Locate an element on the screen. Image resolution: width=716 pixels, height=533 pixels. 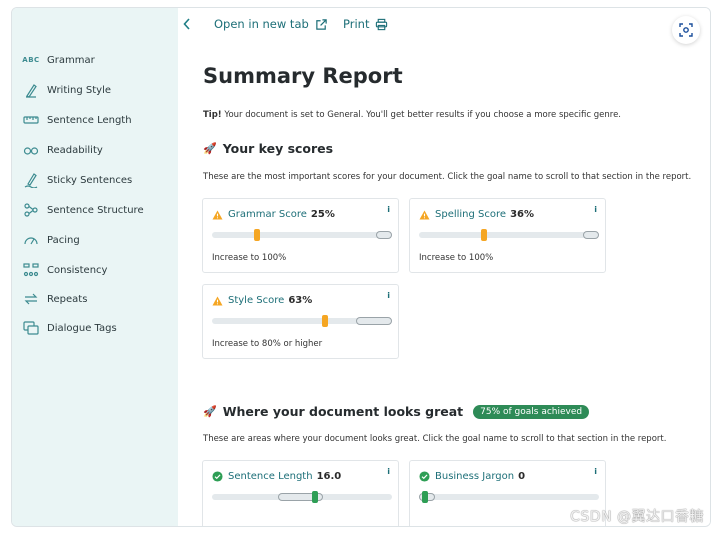
chevron-left-icon is located at coordinates (186, 24).